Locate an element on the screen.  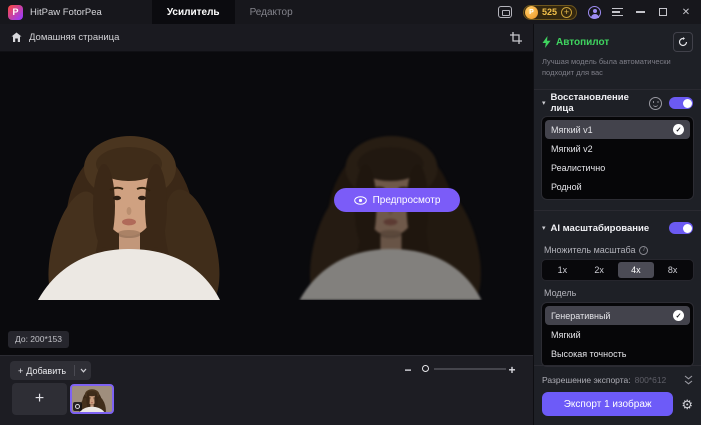
scale-1x: 1x is located at coordinates (562, 270).